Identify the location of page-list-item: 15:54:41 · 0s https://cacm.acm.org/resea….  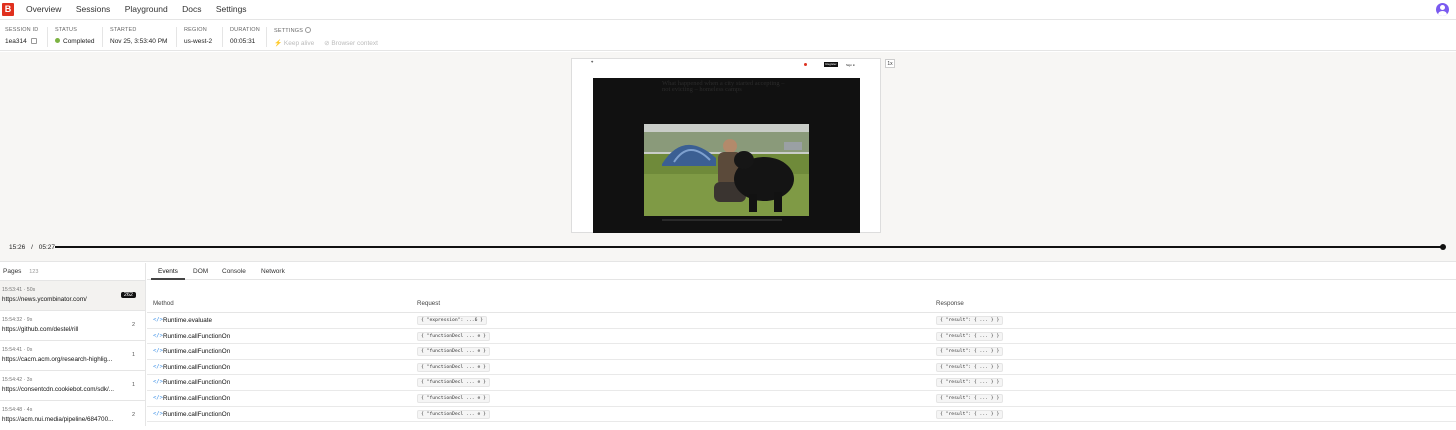
(72, 355).